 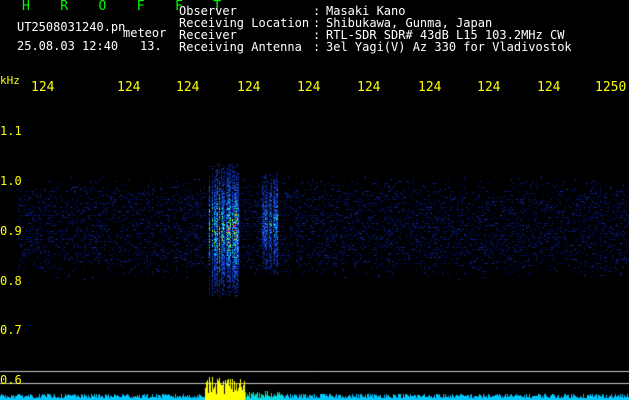 What do you see at coordinates (240, 47) in the screenshot?
I see `info-label: Receiving Antenna` at bounding box center [240, 47].